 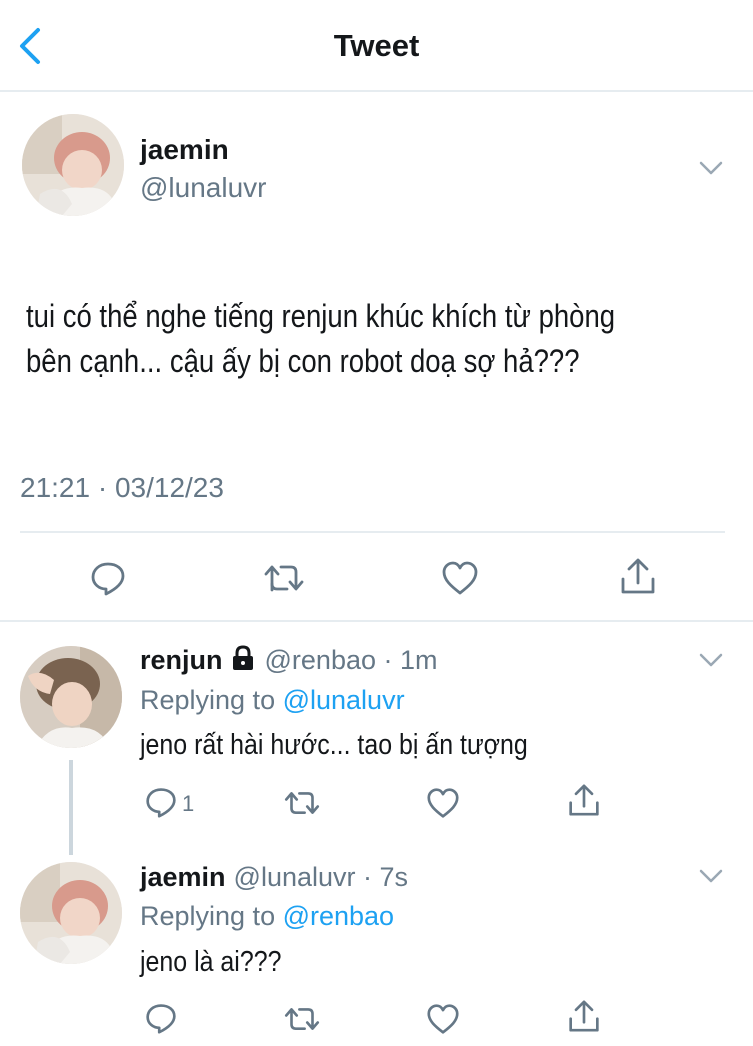 What do you see at coordinates (334, 745) in the screenshot?
I see `reply-text: jeno rất hài hước... tao bị ấn tượng` at bounding box center [334, 745].